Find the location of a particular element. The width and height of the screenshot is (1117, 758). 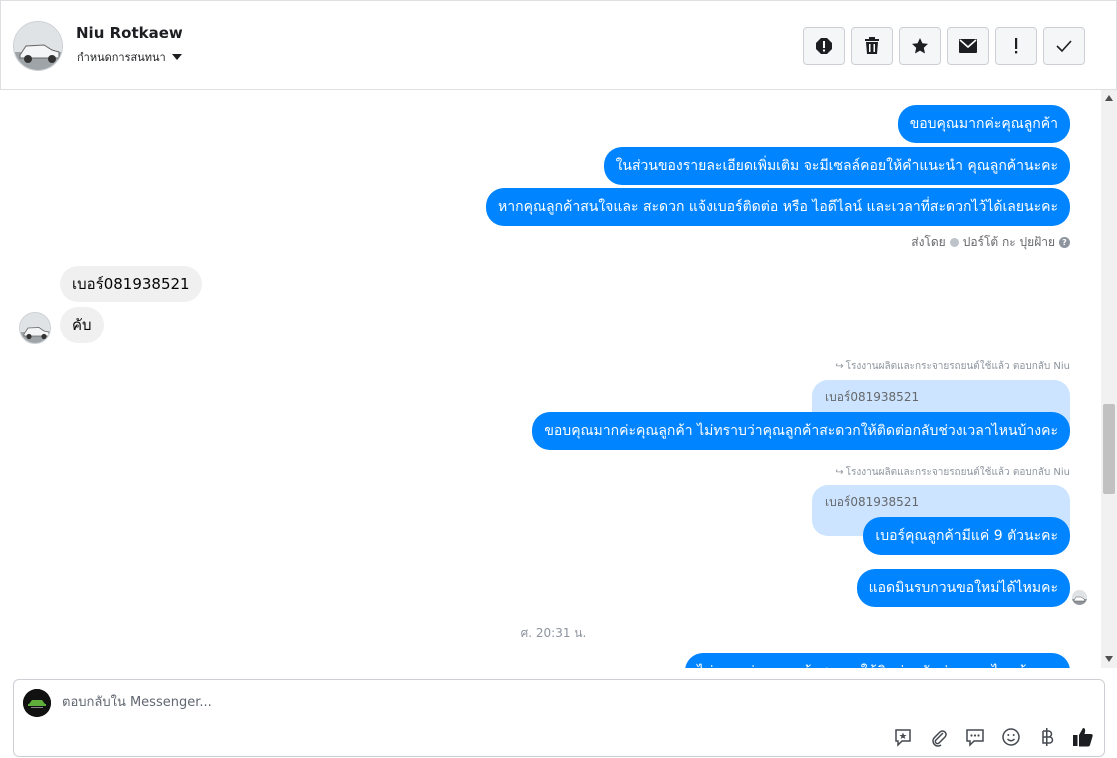

chat-button is located at coordinates (975, 737).